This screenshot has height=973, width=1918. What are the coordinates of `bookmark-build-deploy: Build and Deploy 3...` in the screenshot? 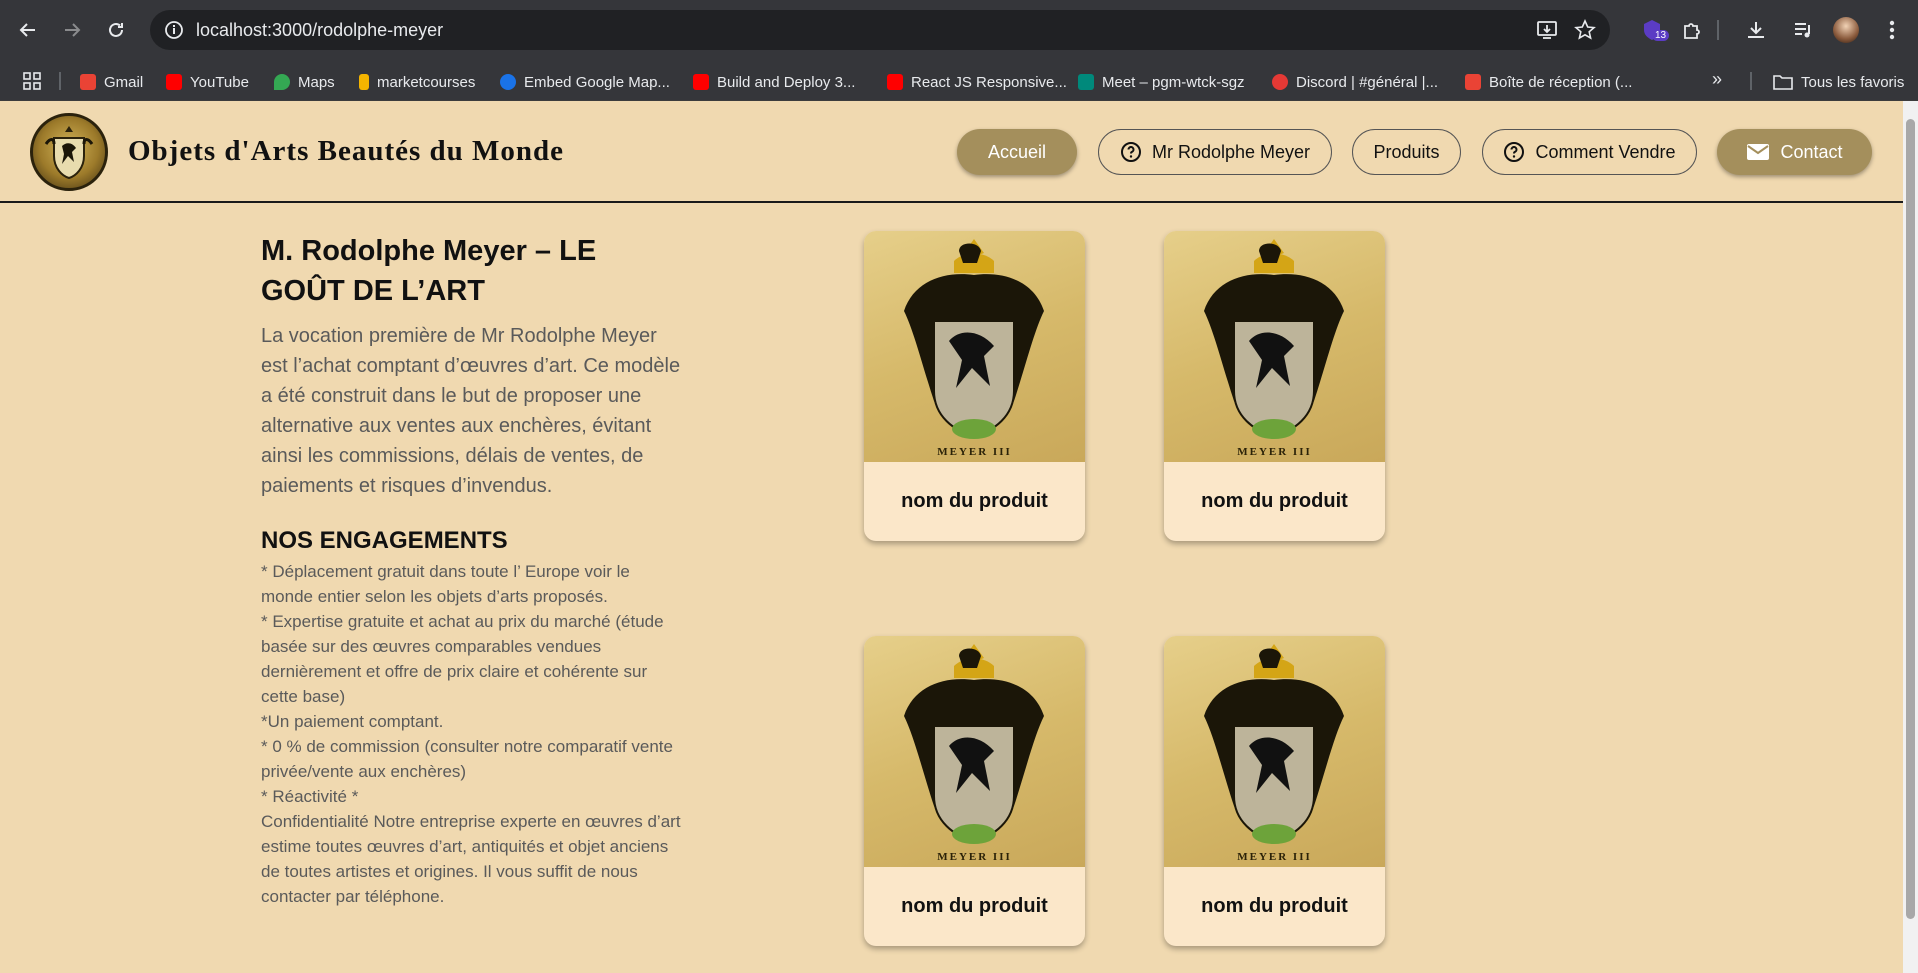 It's located at (774, 82).